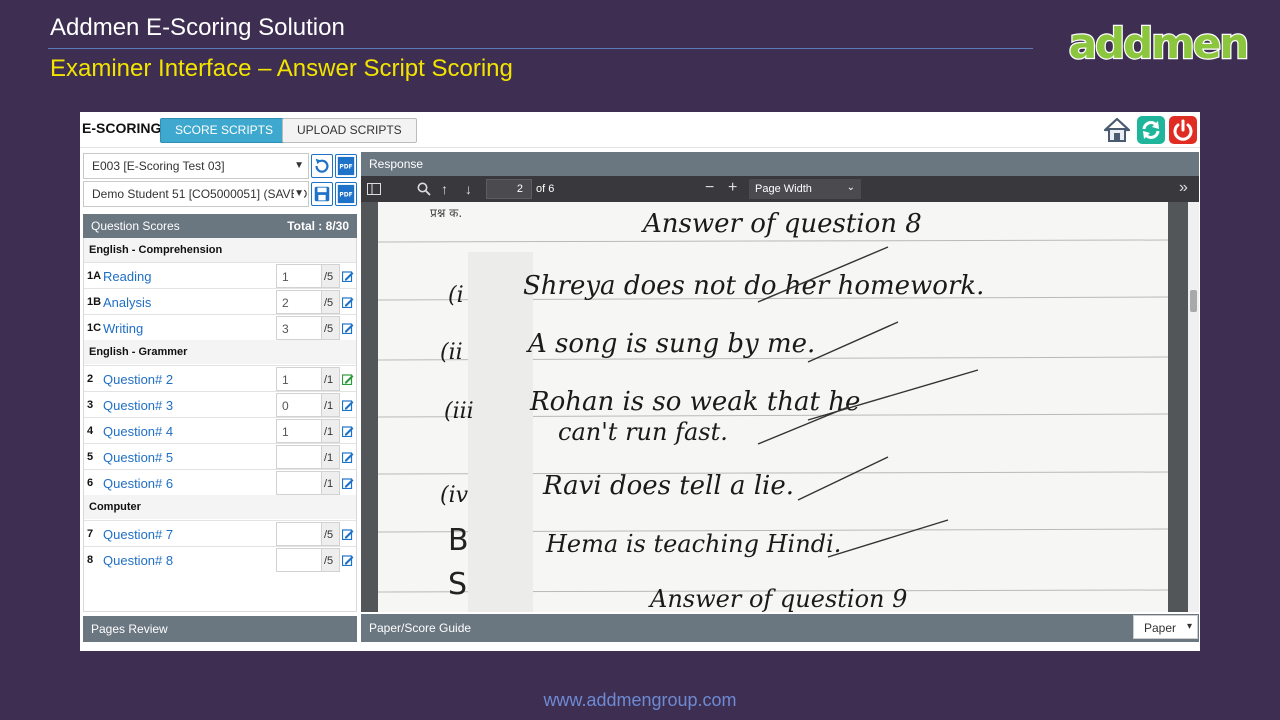  What do you see at coordinates (123, 328) in the screenshot?
I see `question-link: Writing` at bounding box center [123, 328].